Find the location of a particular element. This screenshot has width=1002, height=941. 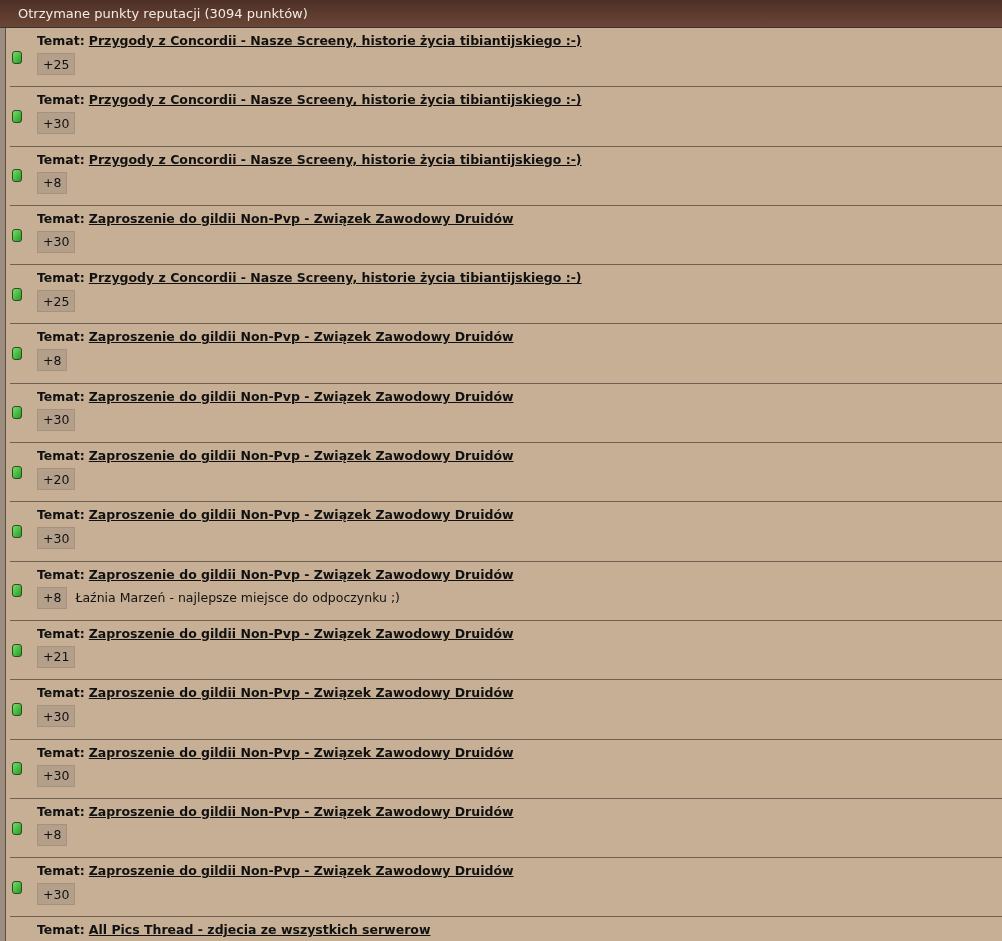

points-badge: +20 is located at coordinates (56, 479).